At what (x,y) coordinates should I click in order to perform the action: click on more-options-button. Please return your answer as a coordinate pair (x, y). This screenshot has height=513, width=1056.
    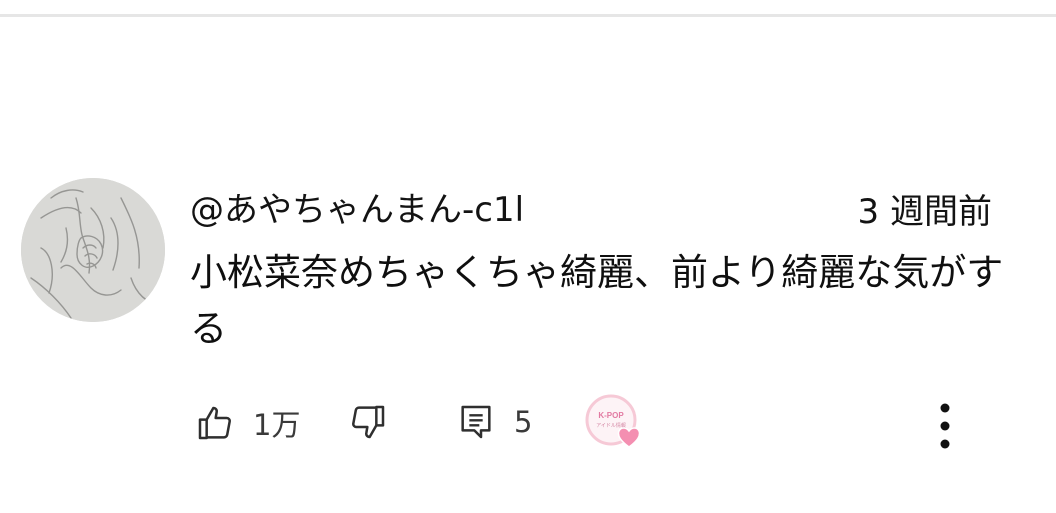
    Looking at the image, I should click on (945, 426).